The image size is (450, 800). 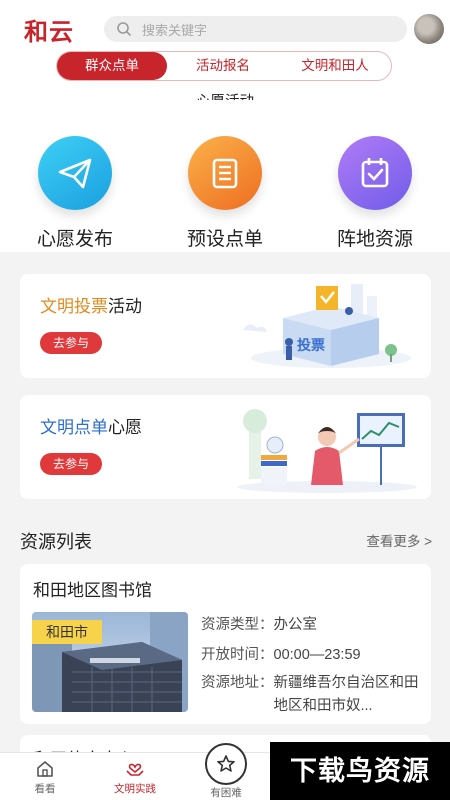 What do you see at coordinates (226, 764) in the screenshot?
I see `star-badge-icon` at bounding box center [226, 764].